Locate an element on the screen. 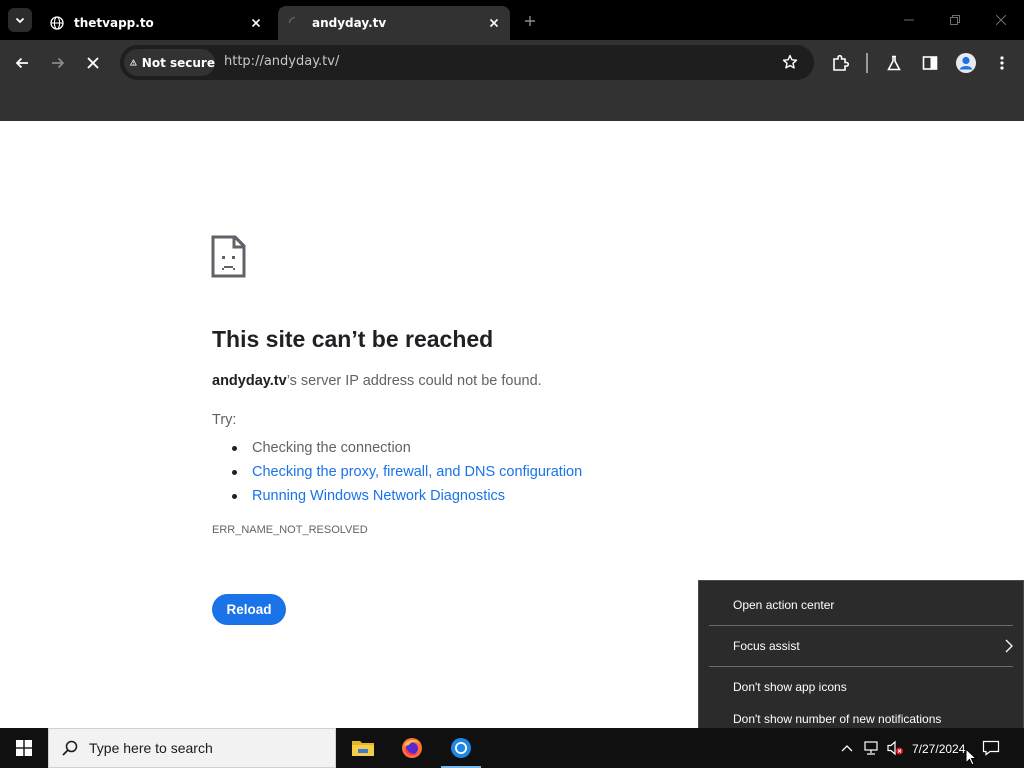  back-button is located at coordinates (22, 63).